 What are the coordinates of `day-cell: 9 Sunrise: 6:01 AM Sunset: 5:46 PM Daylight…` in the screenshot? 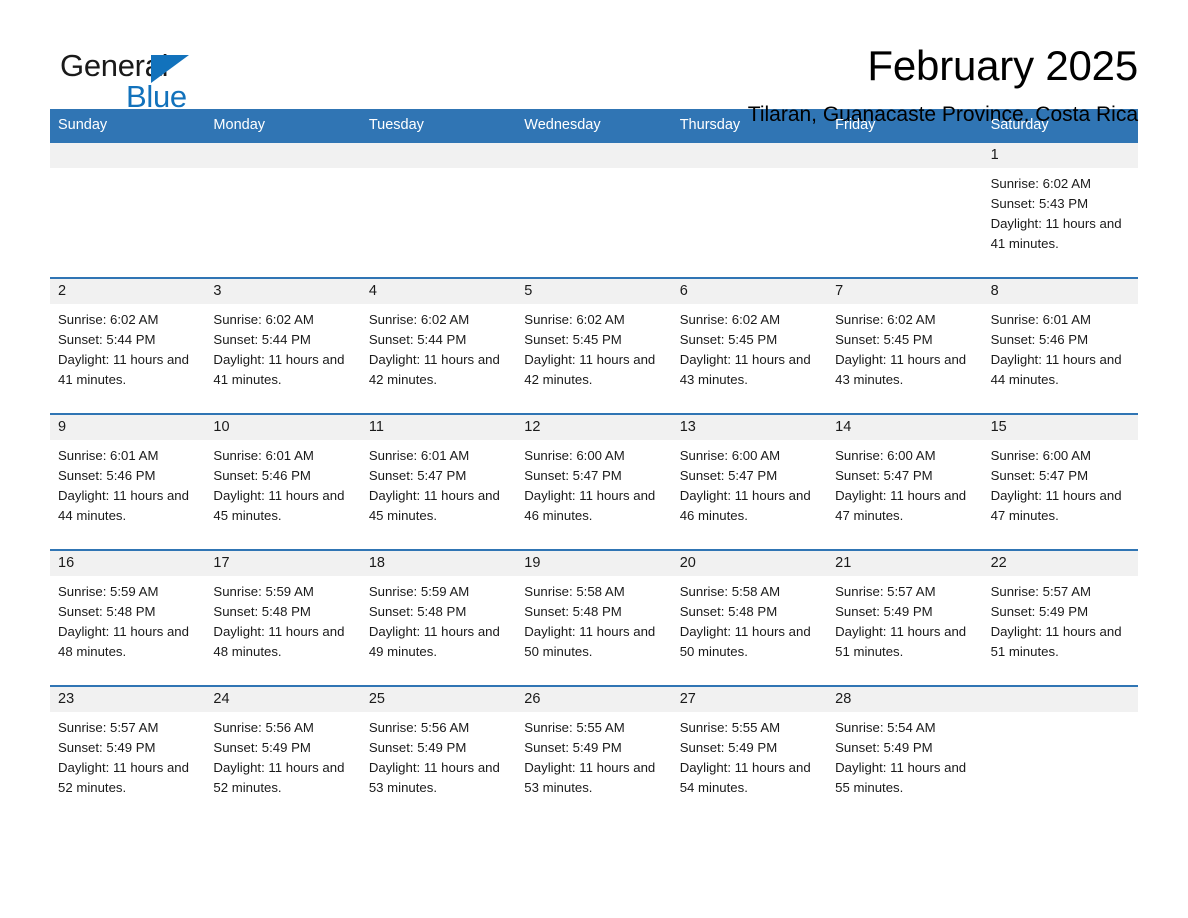 It's located at (128, 481).